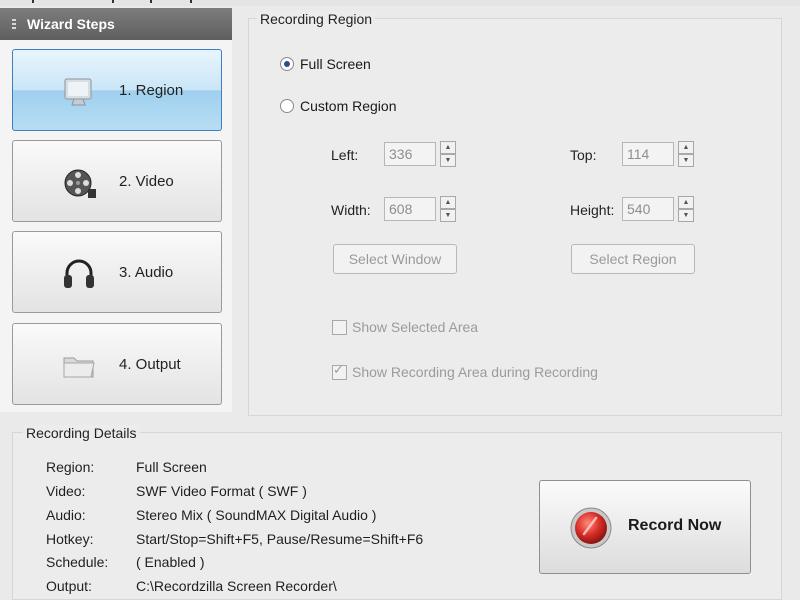  I want to click on step-video-button: 2. Video, so click(117, 181).